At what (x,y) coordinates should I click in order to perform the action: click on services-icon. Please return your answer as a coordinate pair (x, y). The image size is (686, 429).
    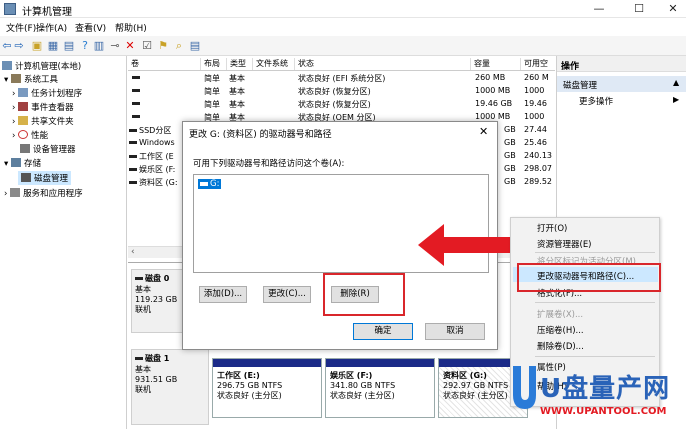
    Looking at the image, I should click on (15, 192).